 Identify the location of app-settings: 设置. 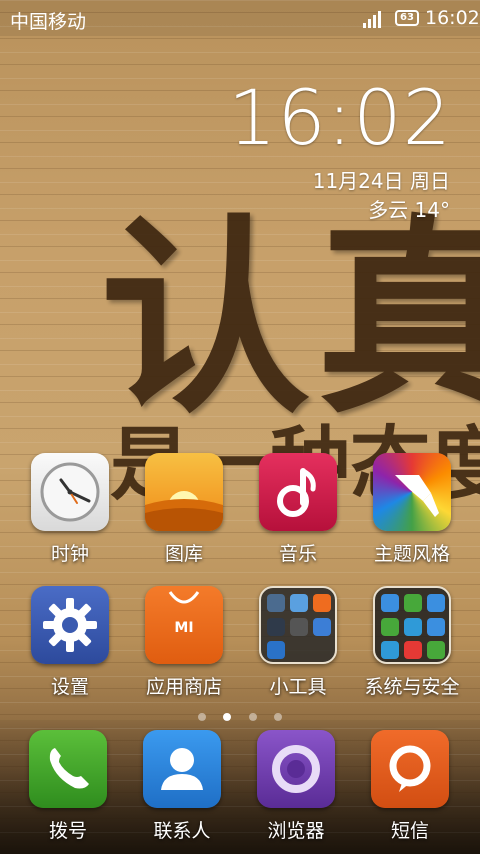
(70, 642).